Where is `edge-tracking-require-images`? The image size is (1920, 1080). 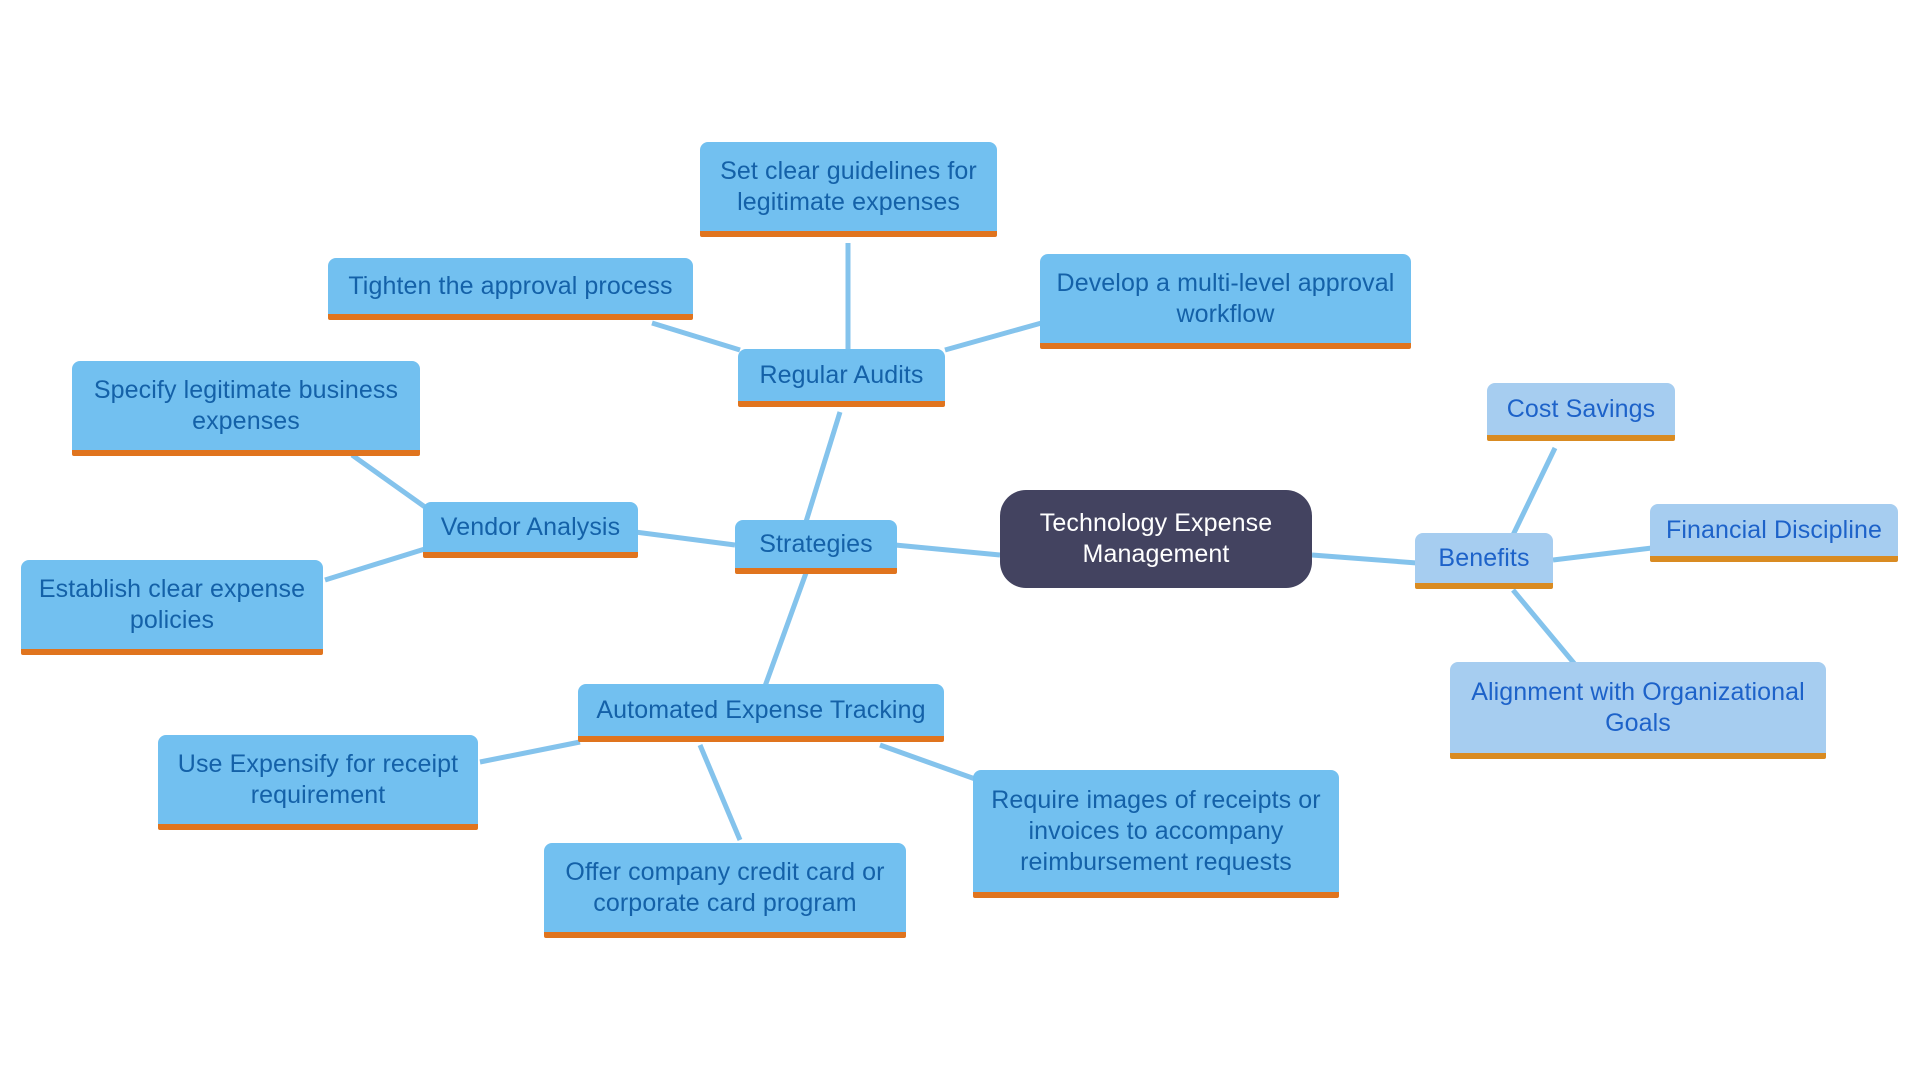 edge-tracking-require-images is located at coordinates (929, 762).